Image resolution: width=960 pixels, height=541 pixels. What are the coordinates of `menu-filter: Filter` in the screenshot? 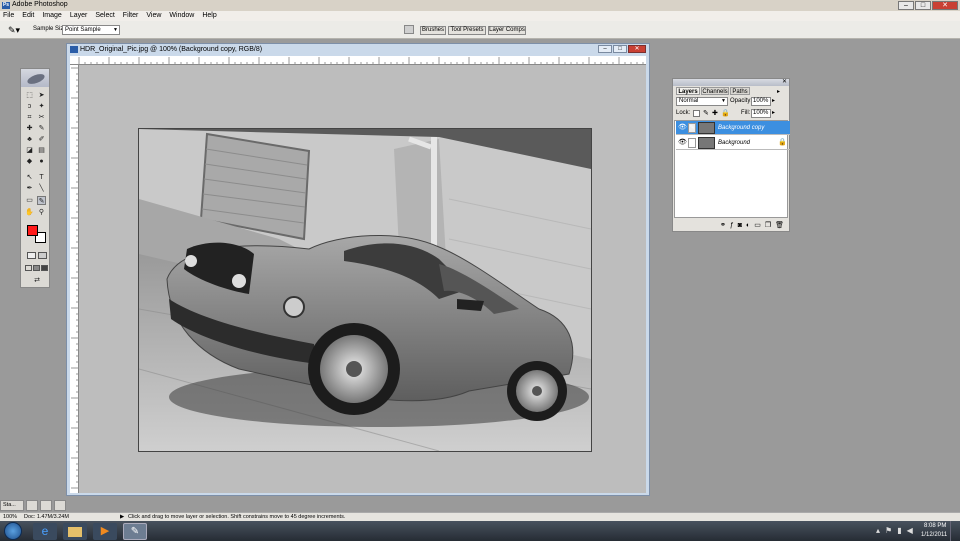 It's located at (131, 16).